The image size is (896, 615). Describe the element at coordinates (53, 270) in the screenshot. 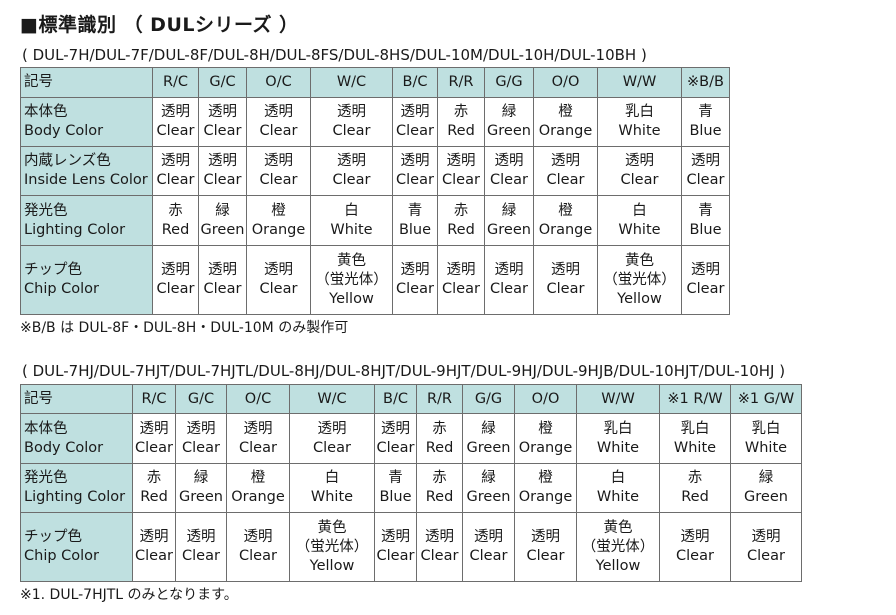

I see `row-label-jp: チップ色` at that location.